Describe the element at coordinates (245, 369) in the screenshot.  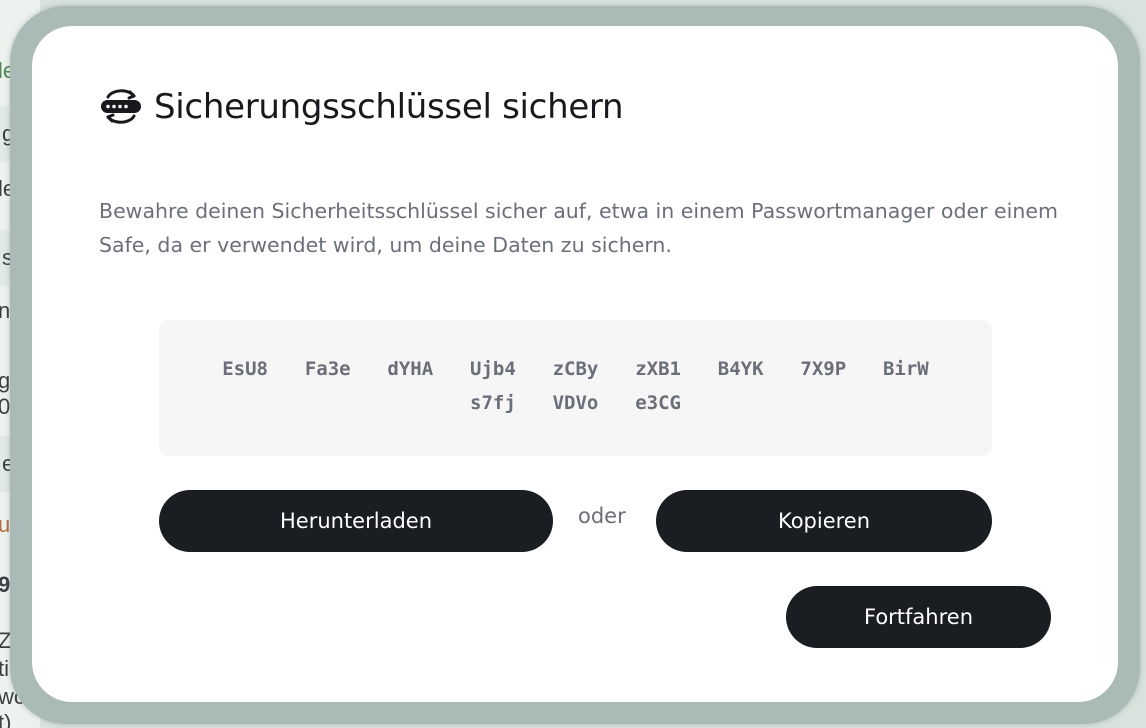
I see `key-chunk: EsU8` at that location.